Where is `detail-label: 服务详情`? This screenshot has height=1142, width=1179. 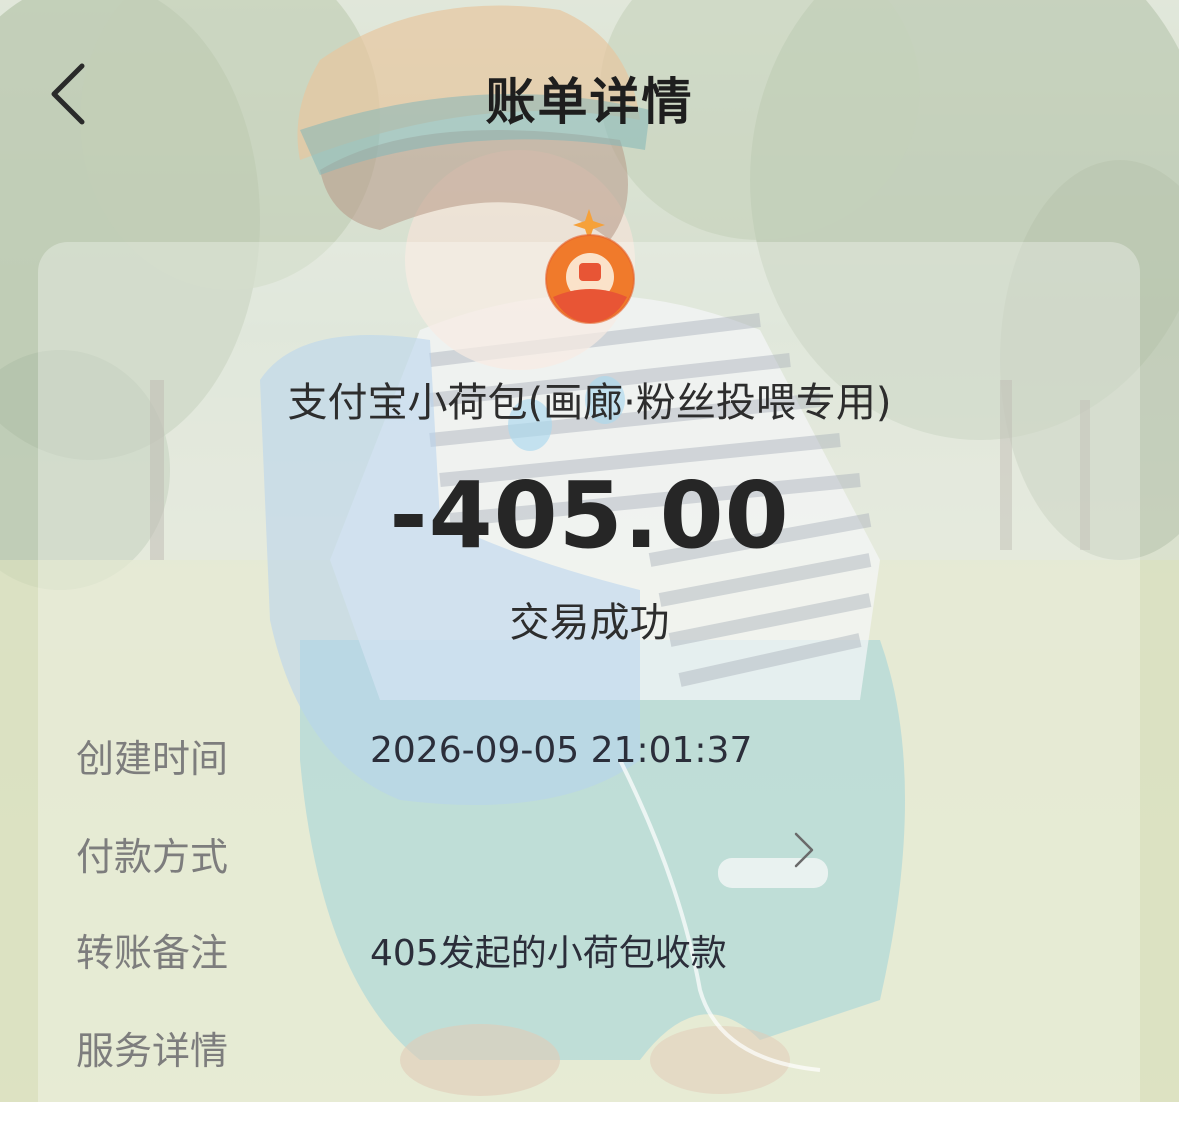
detail-label: 服务详情 is located at coordinates (152, 1051).